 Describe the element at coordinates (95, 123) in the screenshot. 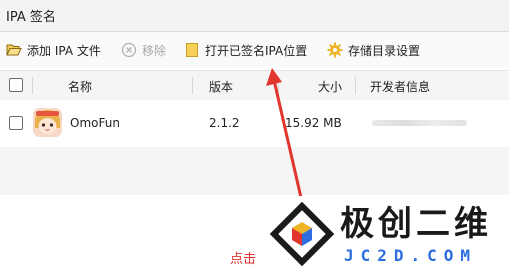

I see `app-name: OmoFun` at that location.